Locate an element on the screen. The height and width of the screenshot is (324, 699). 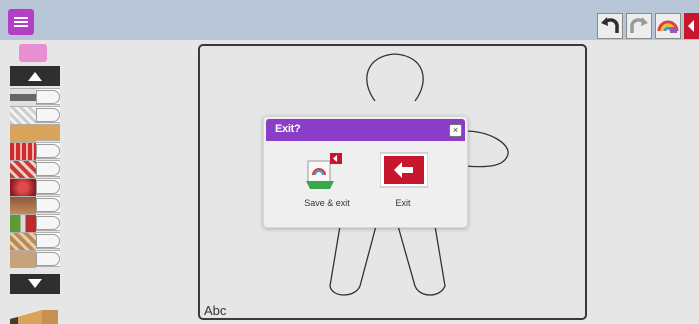
scroll-up-button is located at coordinates (35, 76).